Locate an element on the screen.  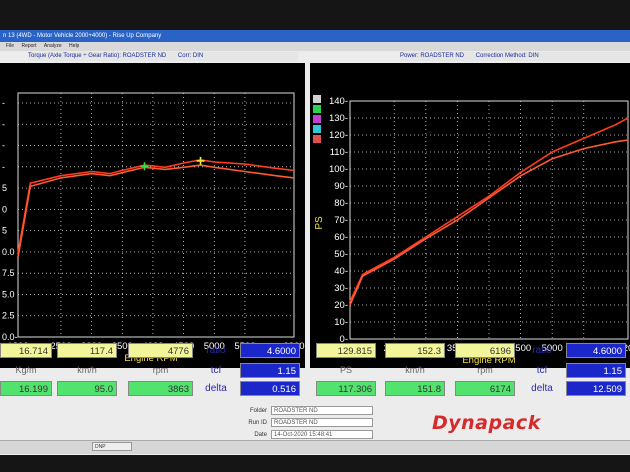
power-chart-title: Power: ROADSTER ND is located at coordinates (432, 56).